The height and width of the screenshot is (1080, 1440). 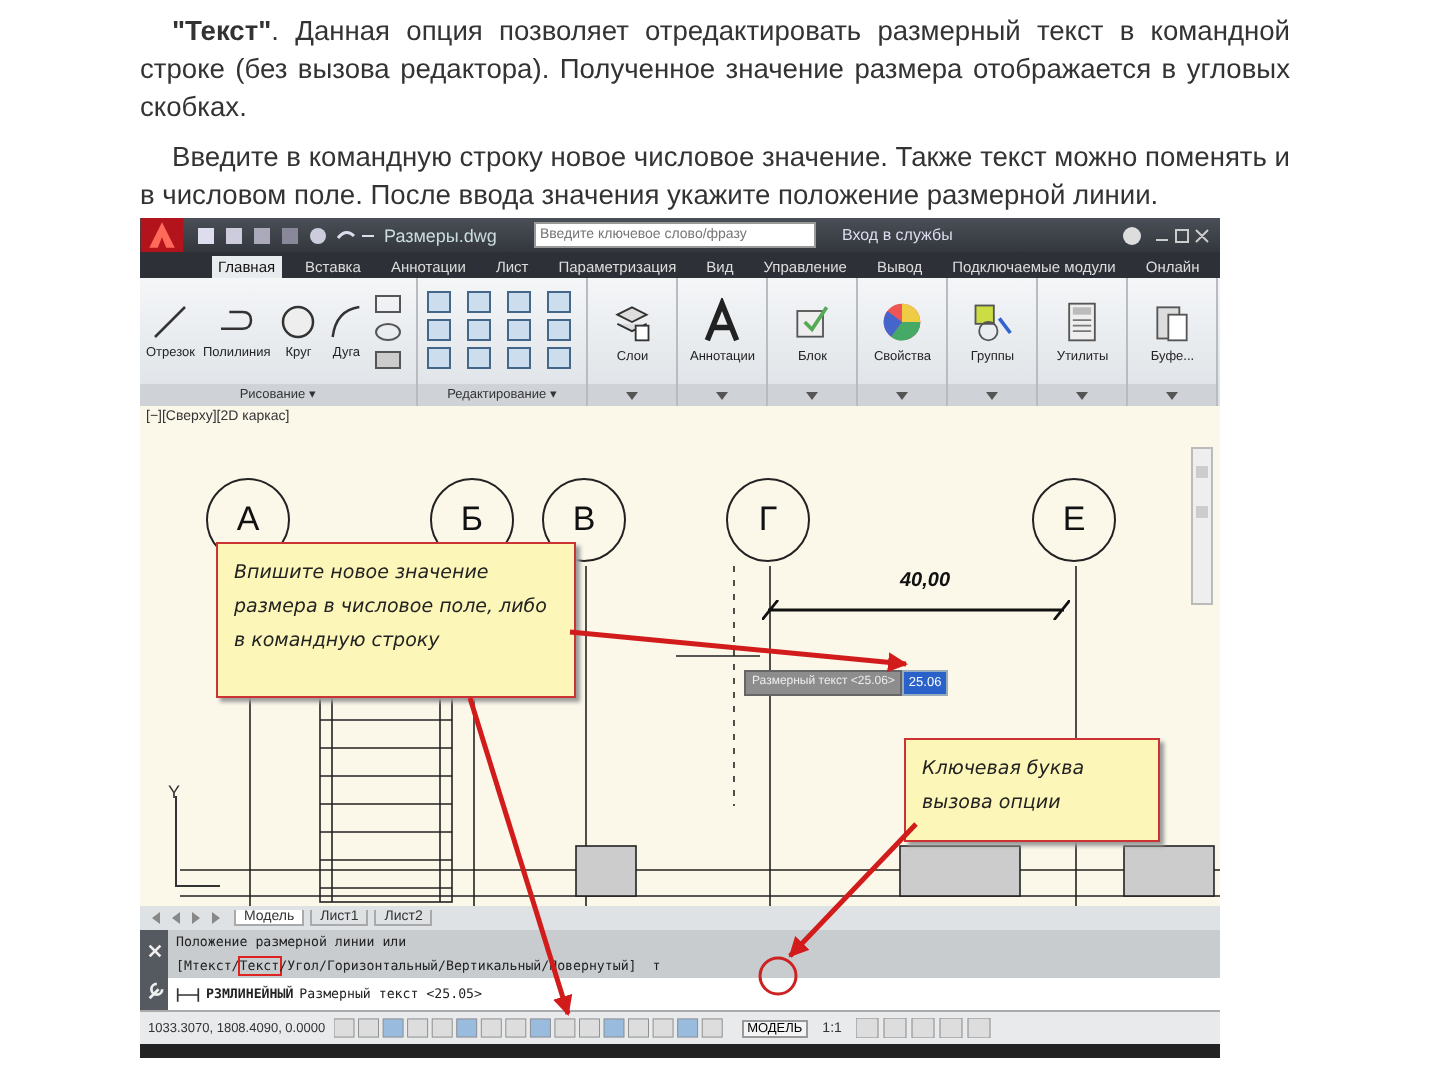 What do you see at coordinates (154, 950) in the screenshot?
I see `close-icon` at bounding box center [154, 950].